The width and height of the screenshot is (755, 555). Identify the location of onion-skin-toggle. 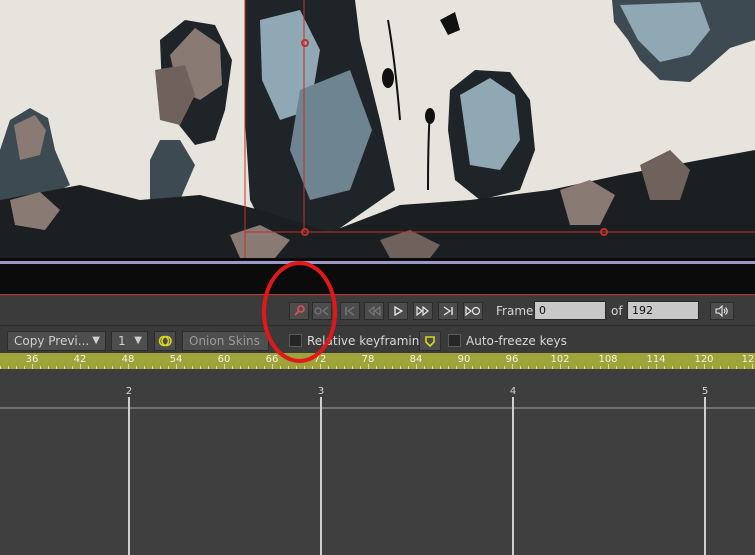
(165, 341).